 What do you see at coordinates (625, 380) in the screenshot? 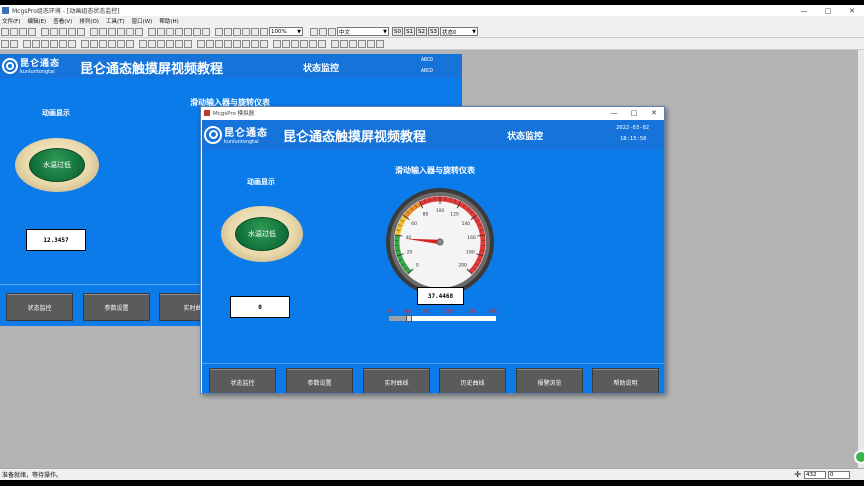
I see `nav-help: 帮助说明` at bounding box center [625, 380].